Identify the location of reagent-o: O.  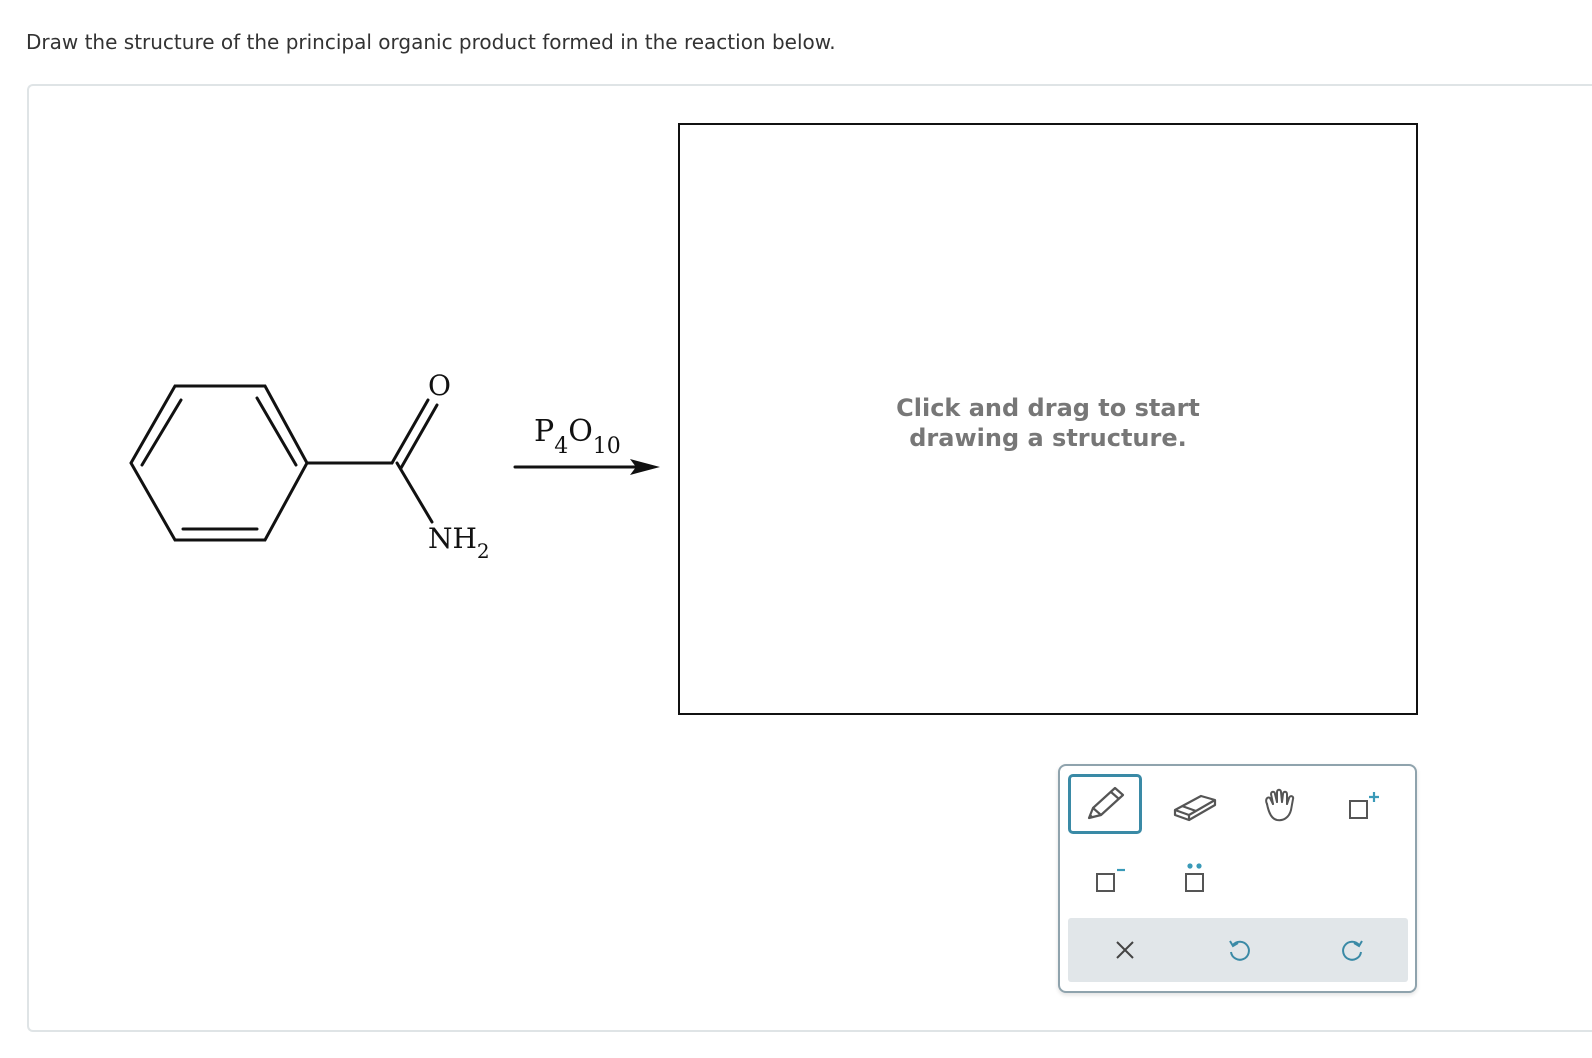
(580, 431).